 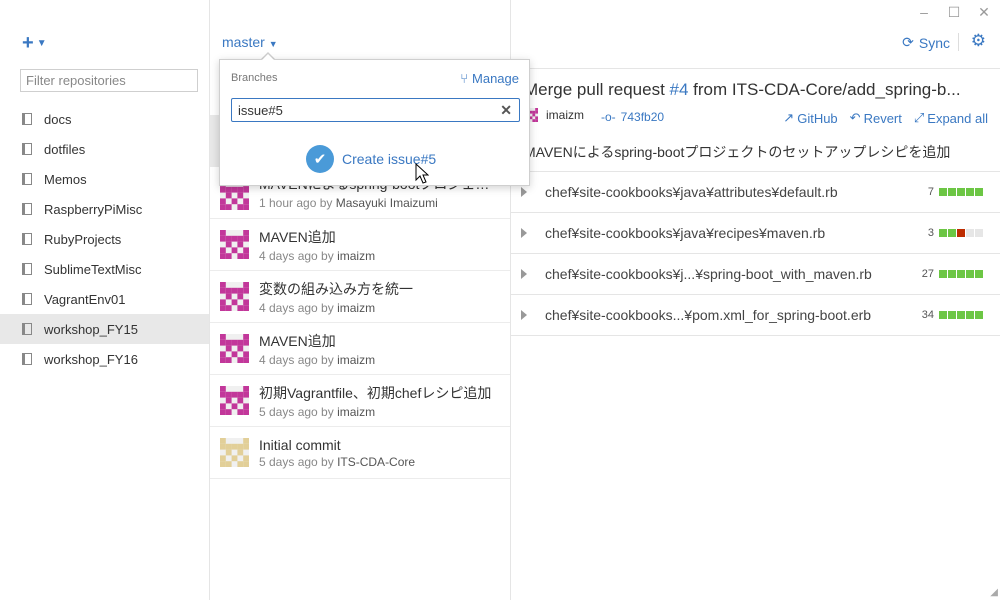 What do you see at coordinates (34, 43) in the screenshot?
I see `add-repository-button: + ▼` at bounding box center [34, 43].